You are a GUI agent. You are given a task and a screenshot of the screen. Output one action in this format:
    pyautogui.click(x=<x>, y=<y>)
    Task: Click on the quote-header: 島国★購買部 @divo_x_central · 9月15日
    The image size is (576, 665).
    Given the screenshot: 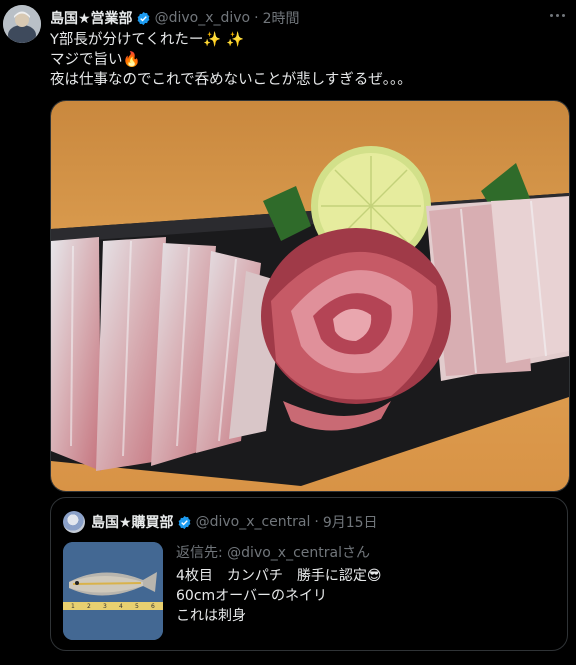 What is the action you would take?
    pyautogui.click(x=234, y=522)
    